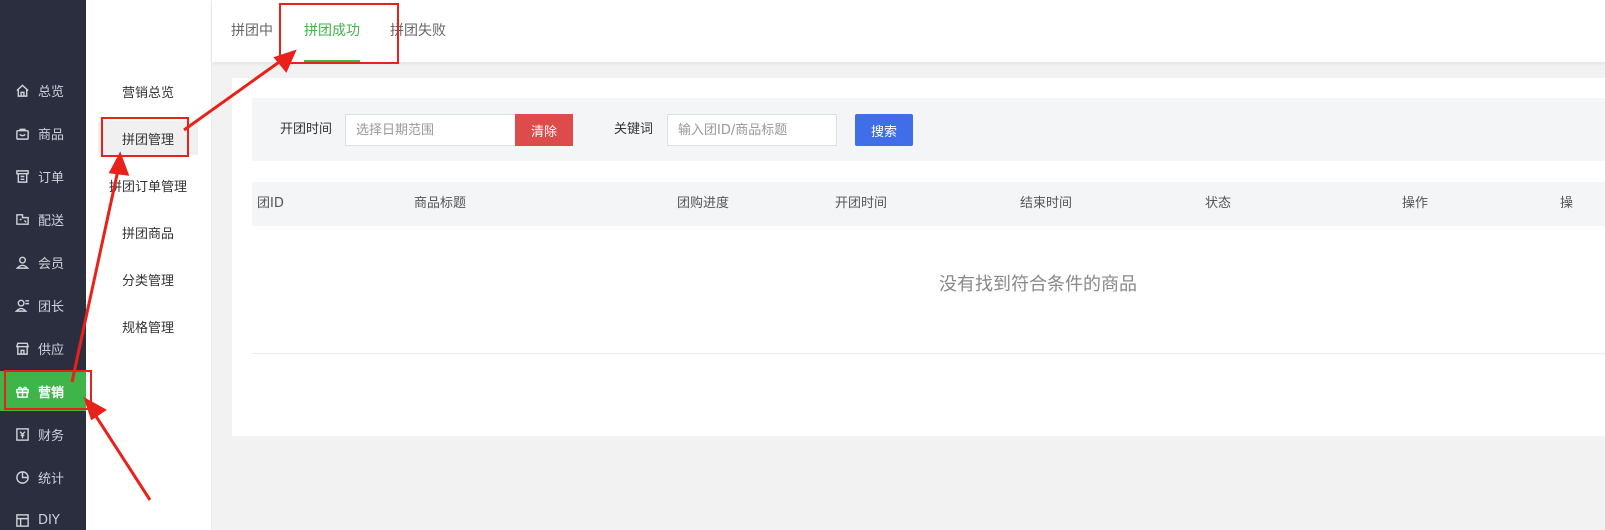 Image resolution: width=1605 pixels, height=530 pixels. Describe the element at coordinates (440, 203) in the screenshot. I see `column-product-title: 商品标题` at that location.